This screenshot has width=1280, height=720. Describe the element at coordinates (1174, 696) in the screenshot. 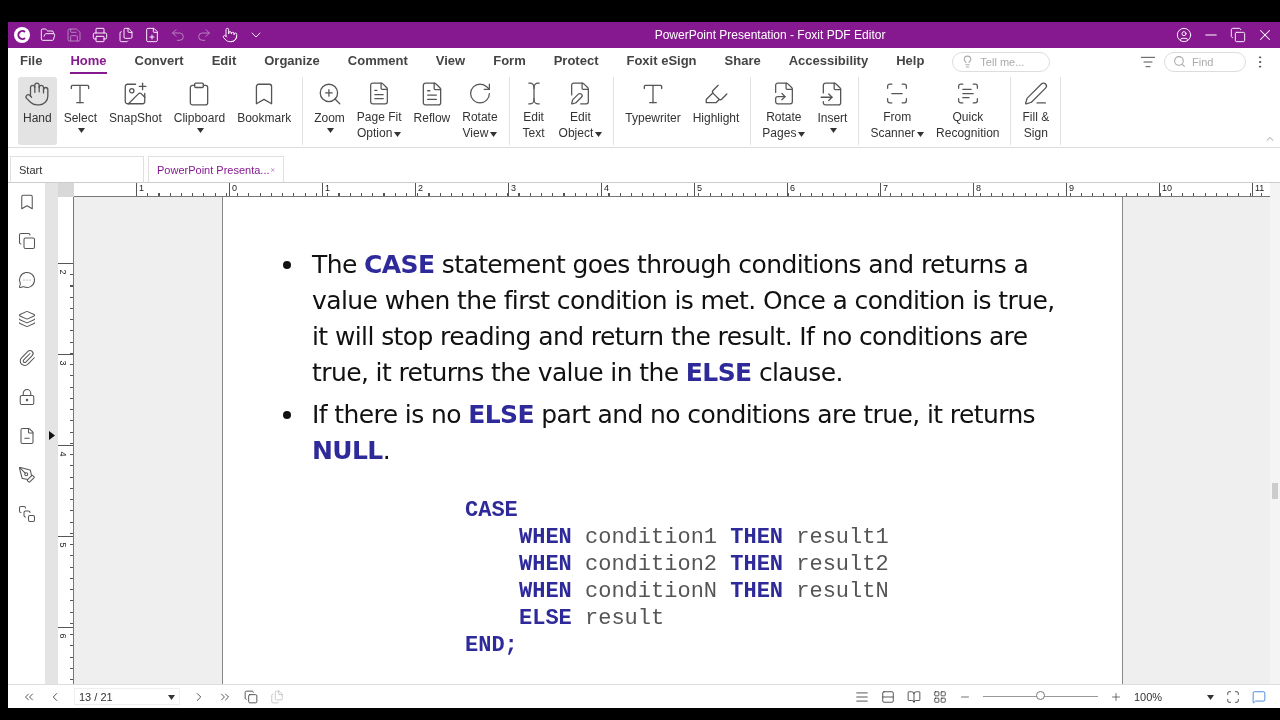

I see `zoom-field: 100%` at that location.